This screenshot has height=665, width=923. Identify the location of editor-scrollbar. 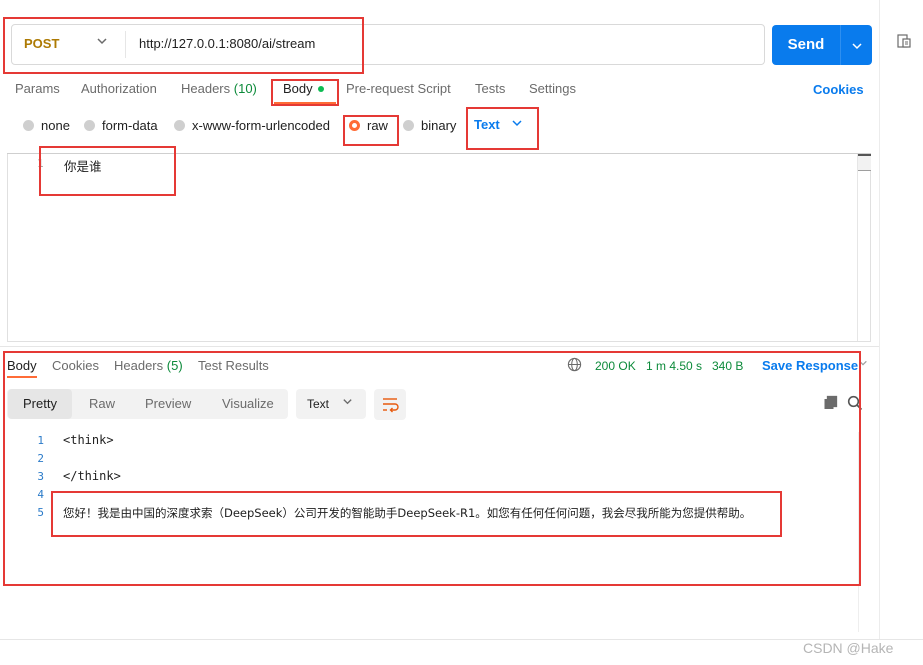
(864, 247).